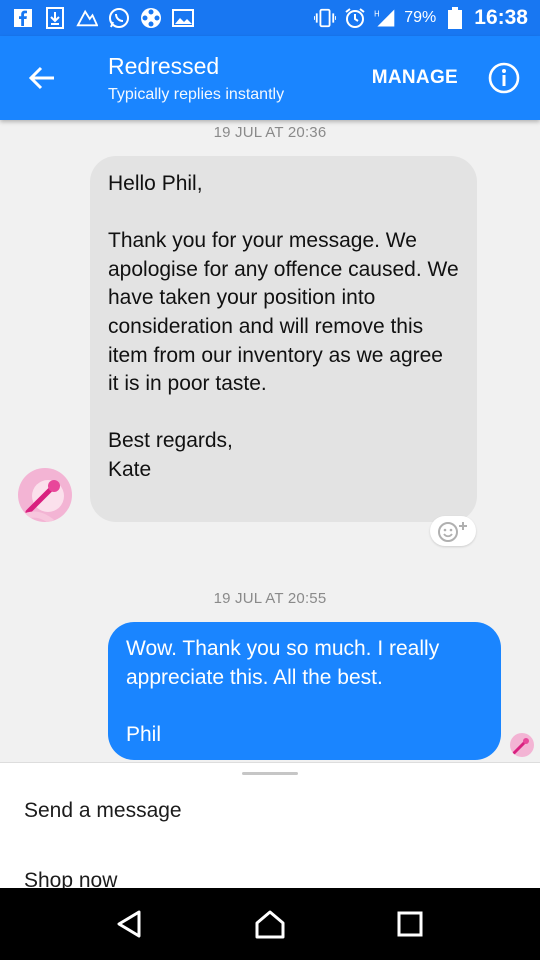 This screenshot has height=960, width=540. What do you see at coordinates (23, 18) in the screenshot?
I see `facebook-icon` at bounding box center [23, 18].